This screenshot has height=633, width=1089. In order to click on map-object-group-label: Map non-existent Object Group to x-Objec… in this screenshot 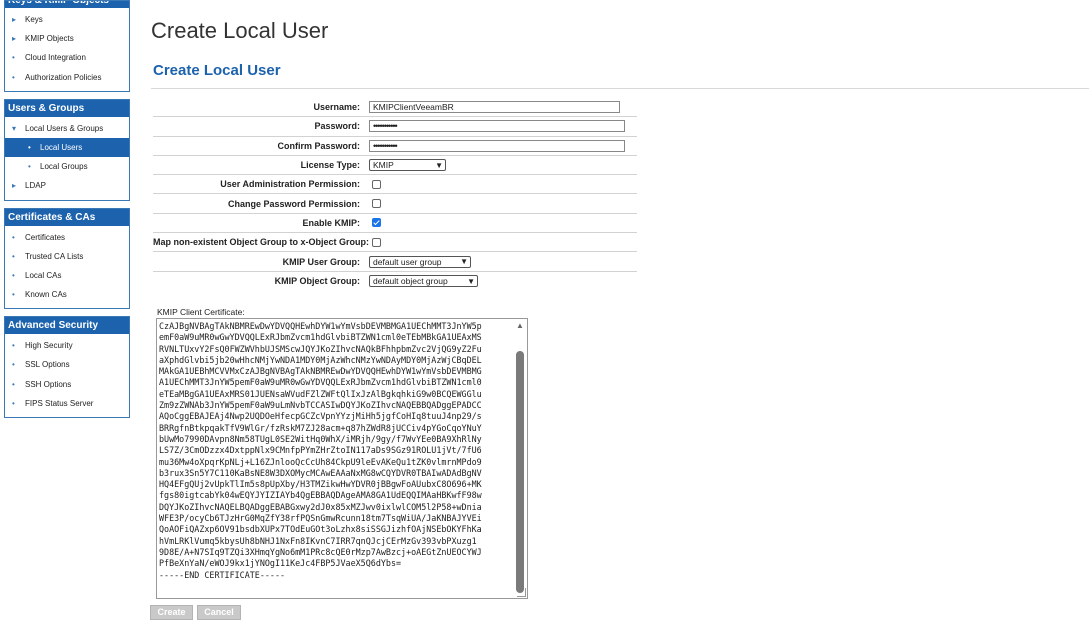, I will do `click(261, 242)`.